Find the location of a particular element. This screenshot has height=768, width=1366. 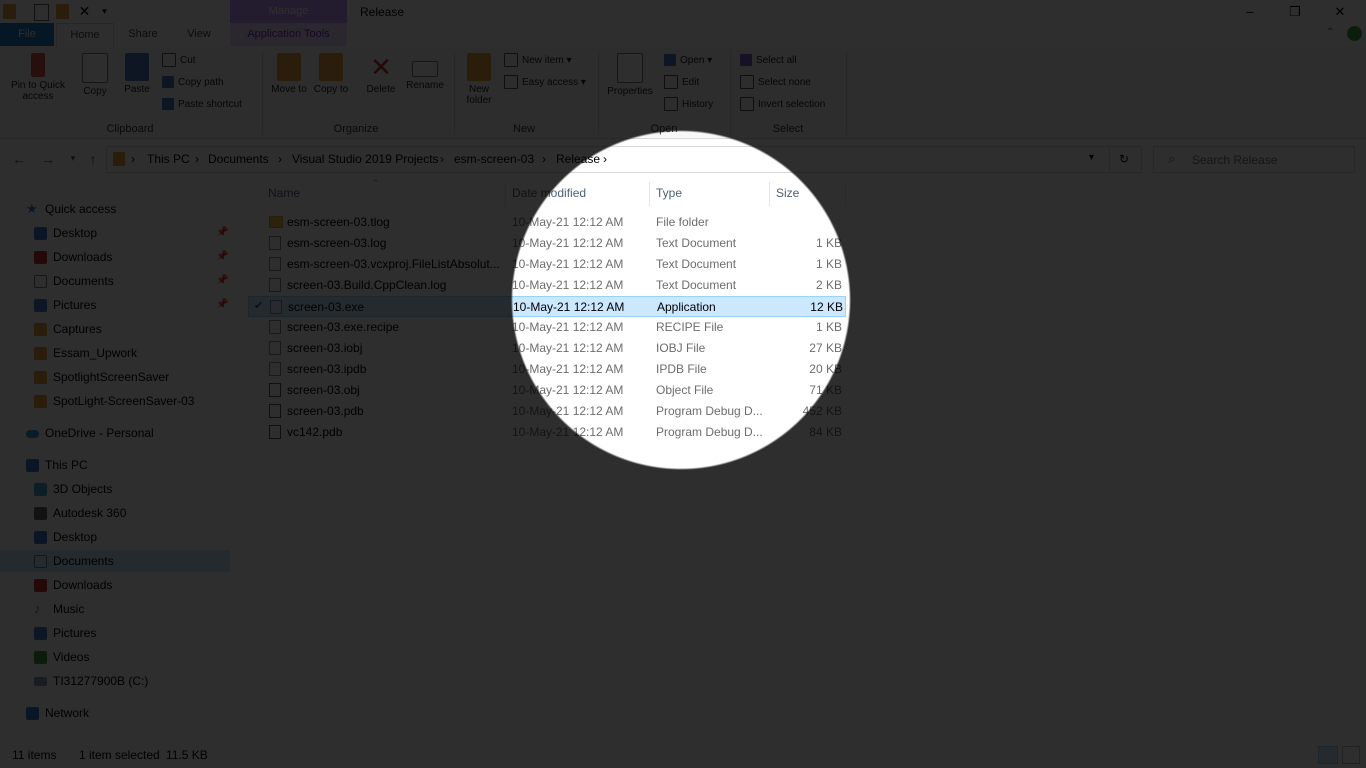

nav-this-pc: This PC is located at coordinates (115, 465).